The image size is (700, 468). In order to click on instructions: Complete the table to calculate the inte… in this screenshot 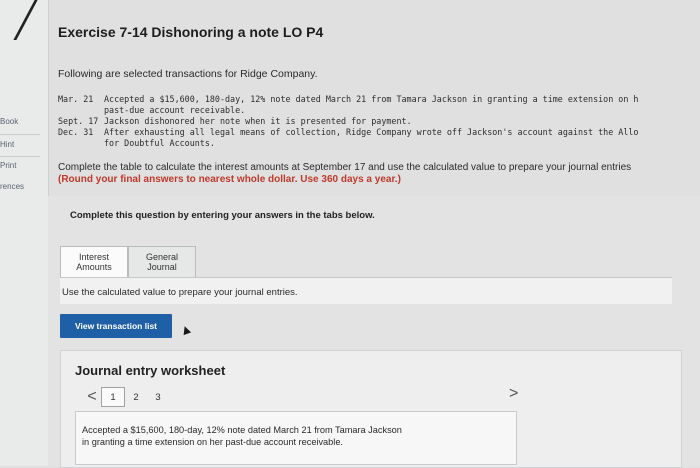, I will do `click(344, 174)`.